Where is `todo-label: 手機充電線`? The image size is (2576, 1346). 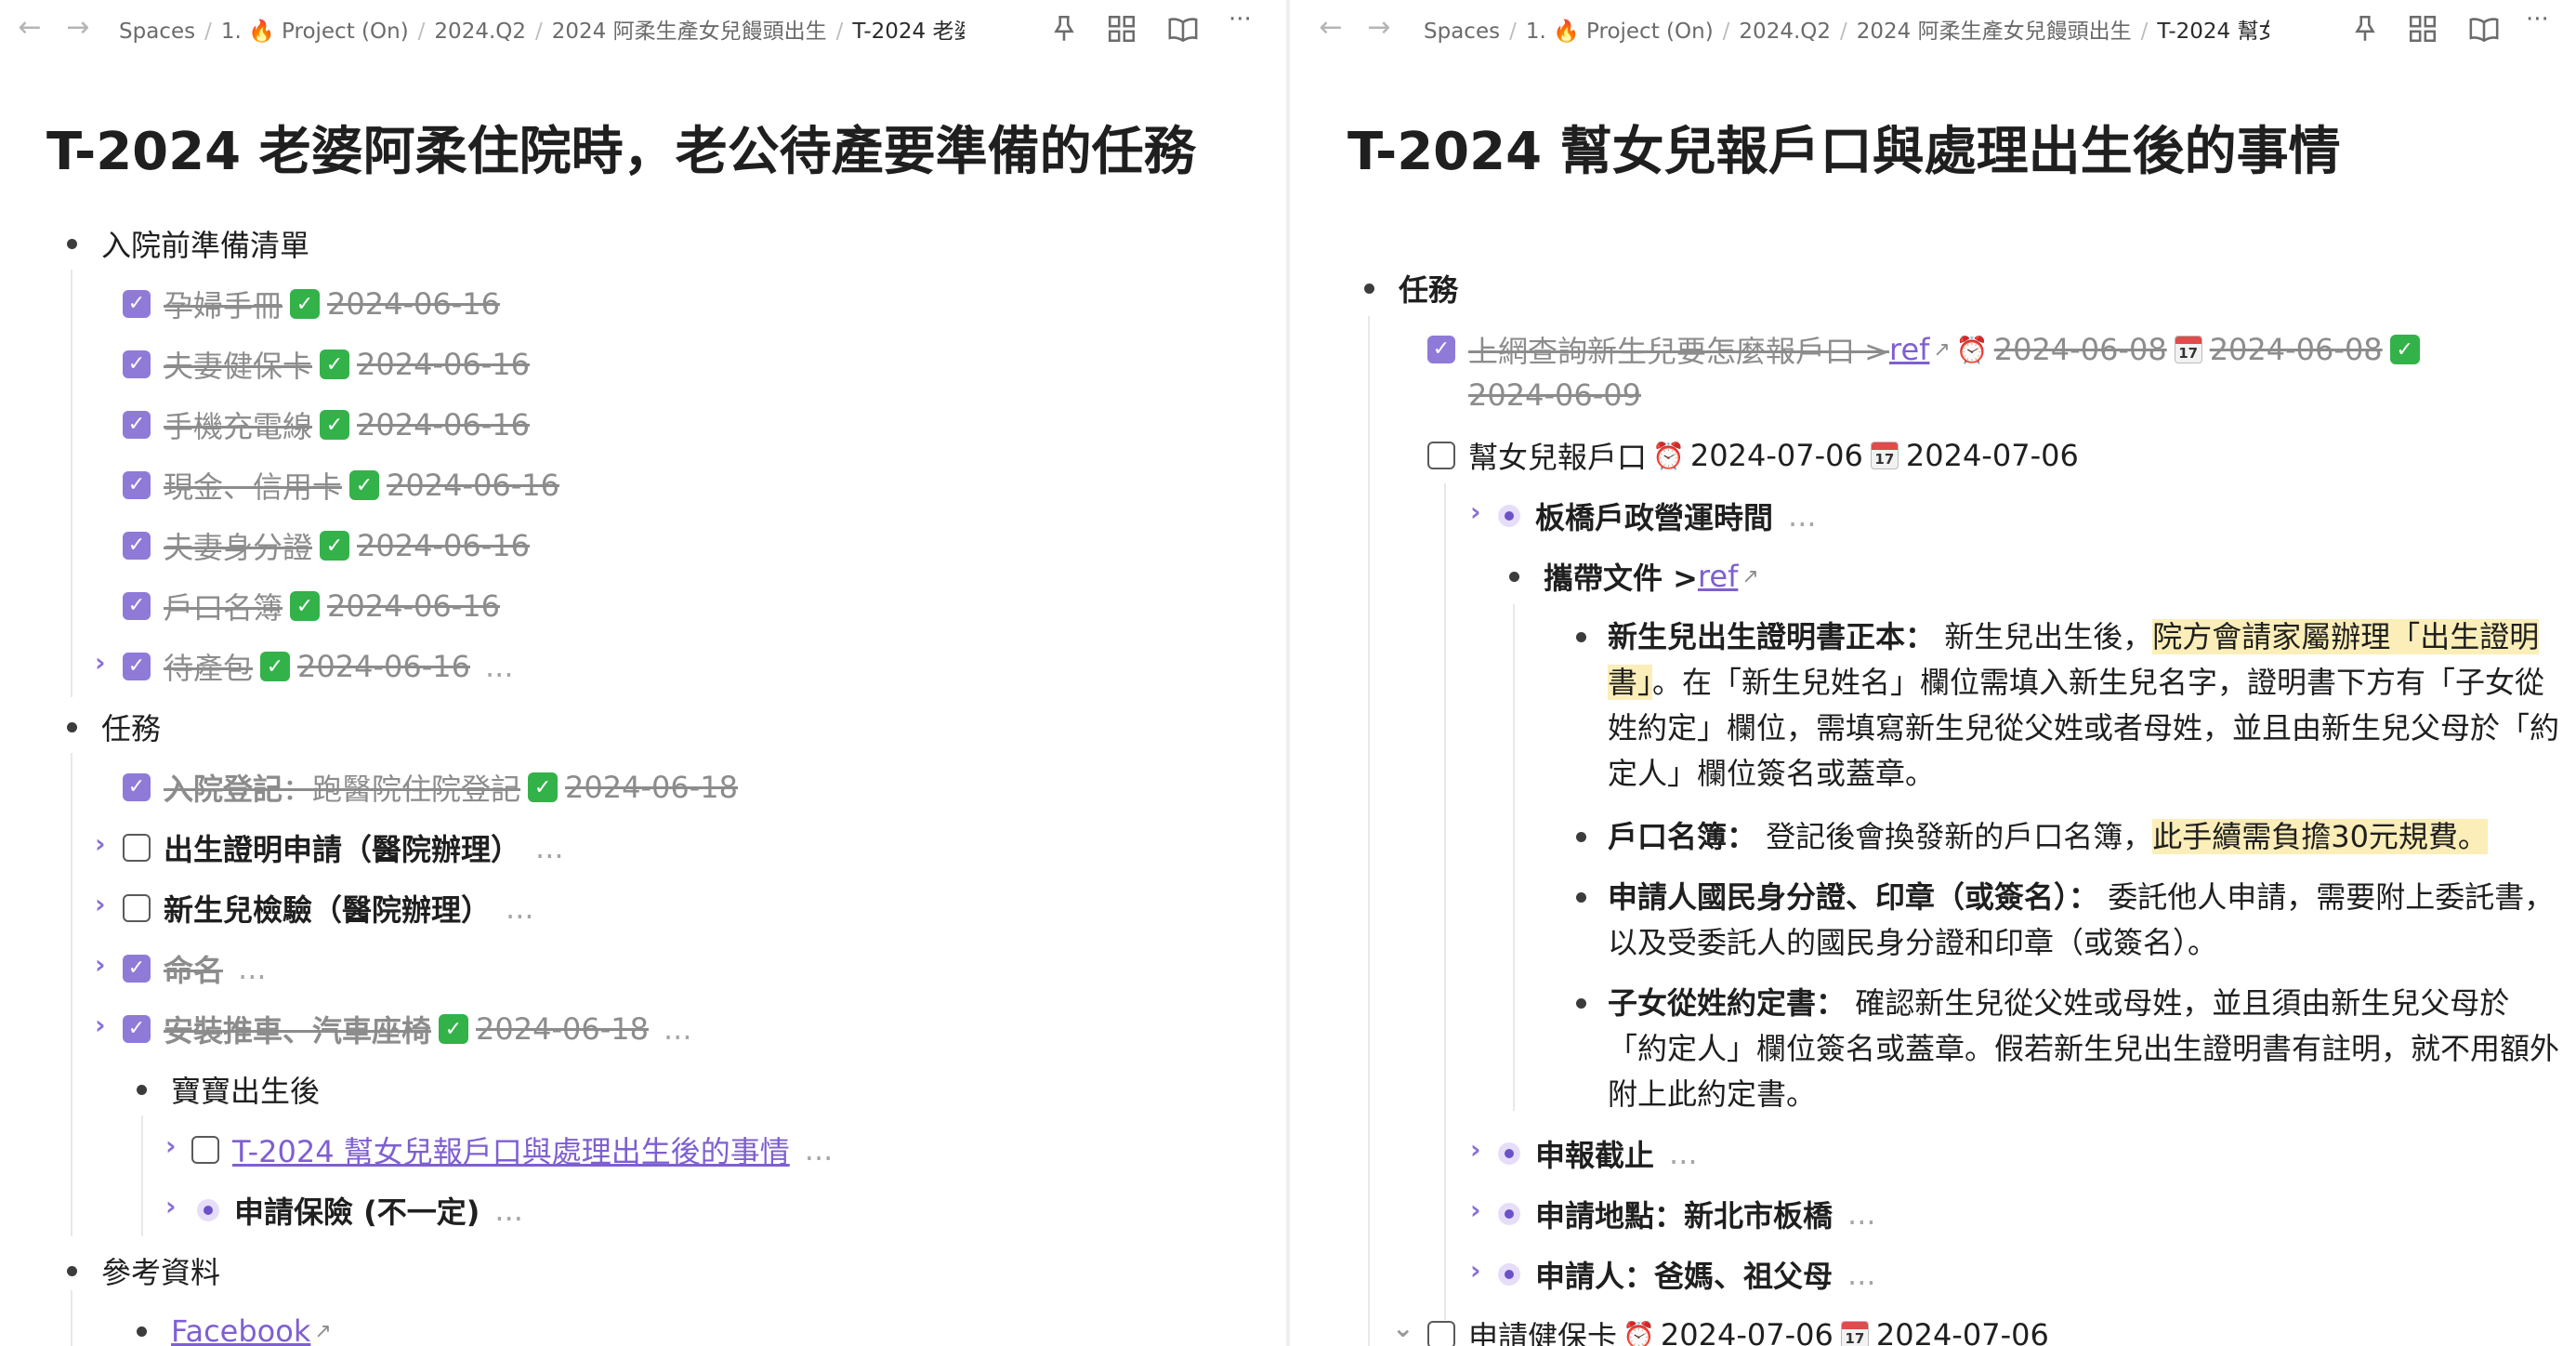 todo-label: 手機充電線 is located at coordinates (238, 424).